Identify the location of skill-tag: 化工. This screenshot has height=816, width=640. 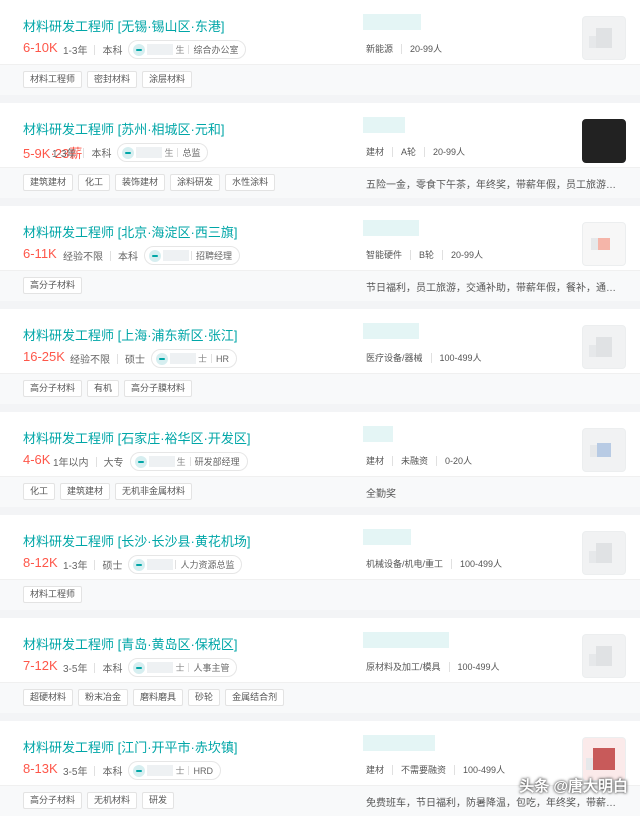
(39, 491).